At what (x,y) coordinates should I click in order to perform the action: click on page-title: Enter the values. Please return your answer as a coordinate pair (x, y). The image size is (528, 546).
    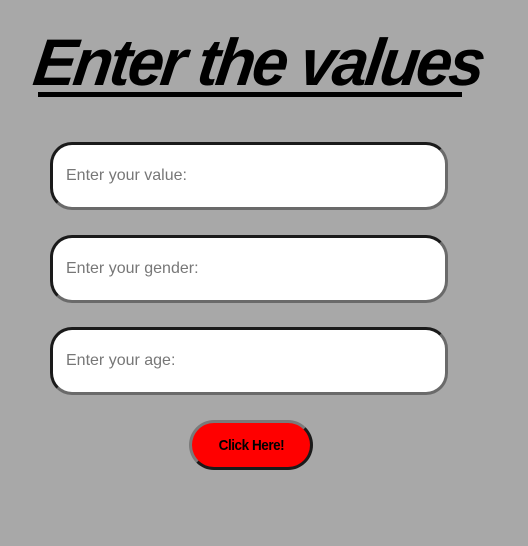
    Looking at the image, I should click on (258, 62).